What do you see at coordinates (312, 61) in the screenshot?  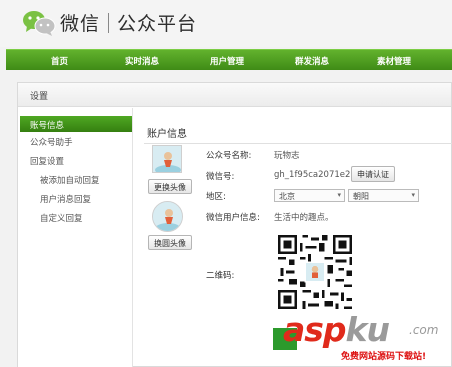 I see `nav-mass-messages: 群发消息` at bounding box center [312, 61].